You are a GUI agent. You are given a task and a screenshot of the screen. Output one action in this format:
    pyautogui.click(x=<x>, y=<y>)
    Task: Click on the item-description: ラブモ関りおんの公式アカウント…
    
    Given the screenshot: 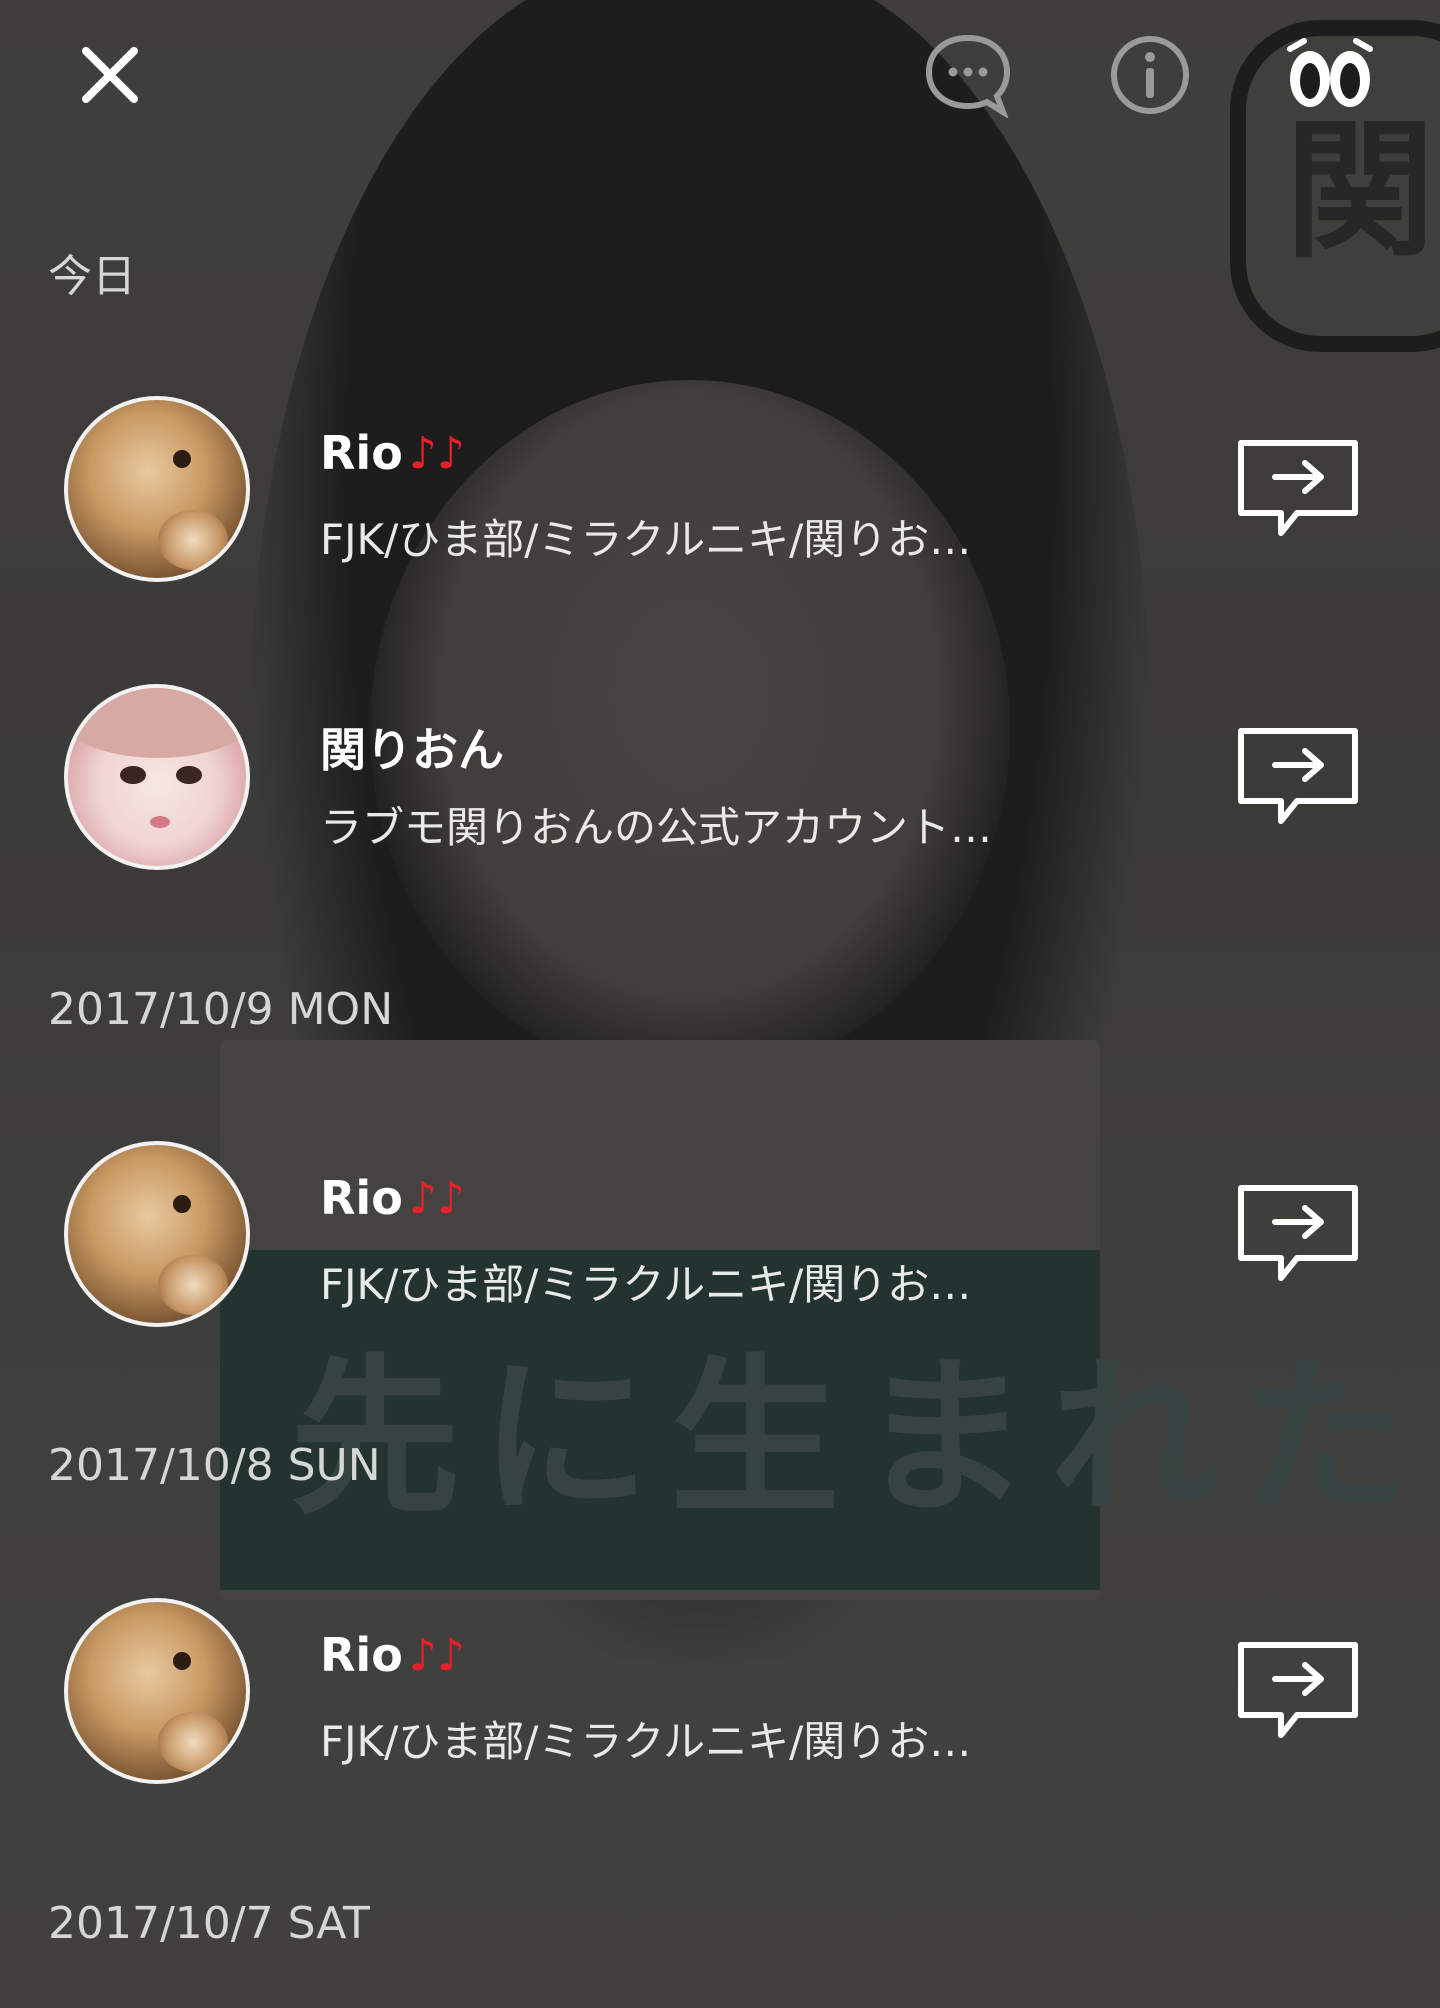 What is the action you would take?
    pyautogui.click(x=656, y=827)
    